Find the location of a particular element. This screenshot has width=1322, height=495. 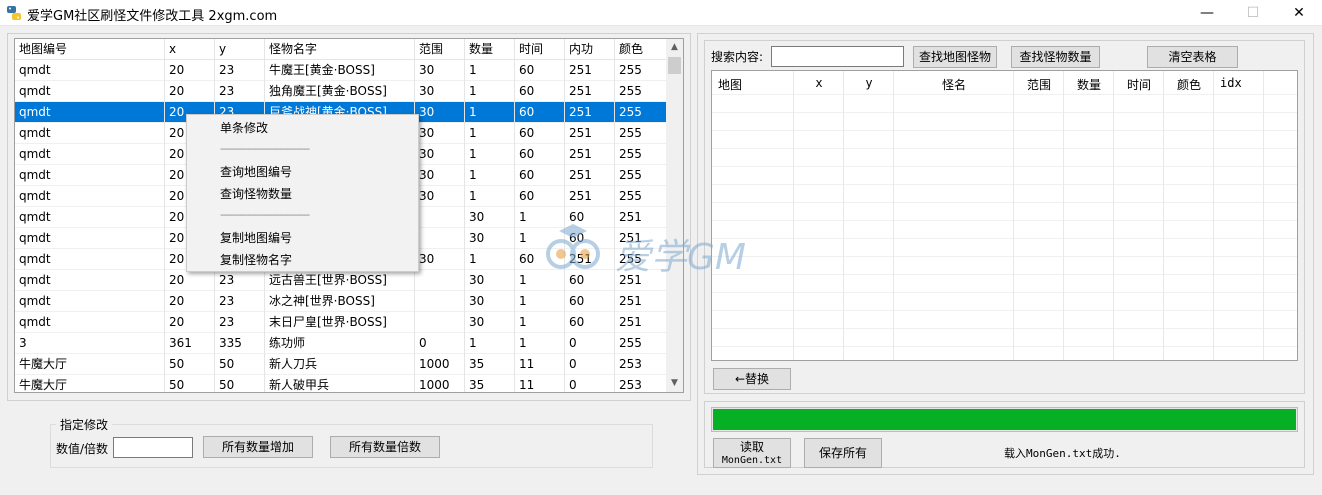

progress-bar is located at coordinates (1004, 419).